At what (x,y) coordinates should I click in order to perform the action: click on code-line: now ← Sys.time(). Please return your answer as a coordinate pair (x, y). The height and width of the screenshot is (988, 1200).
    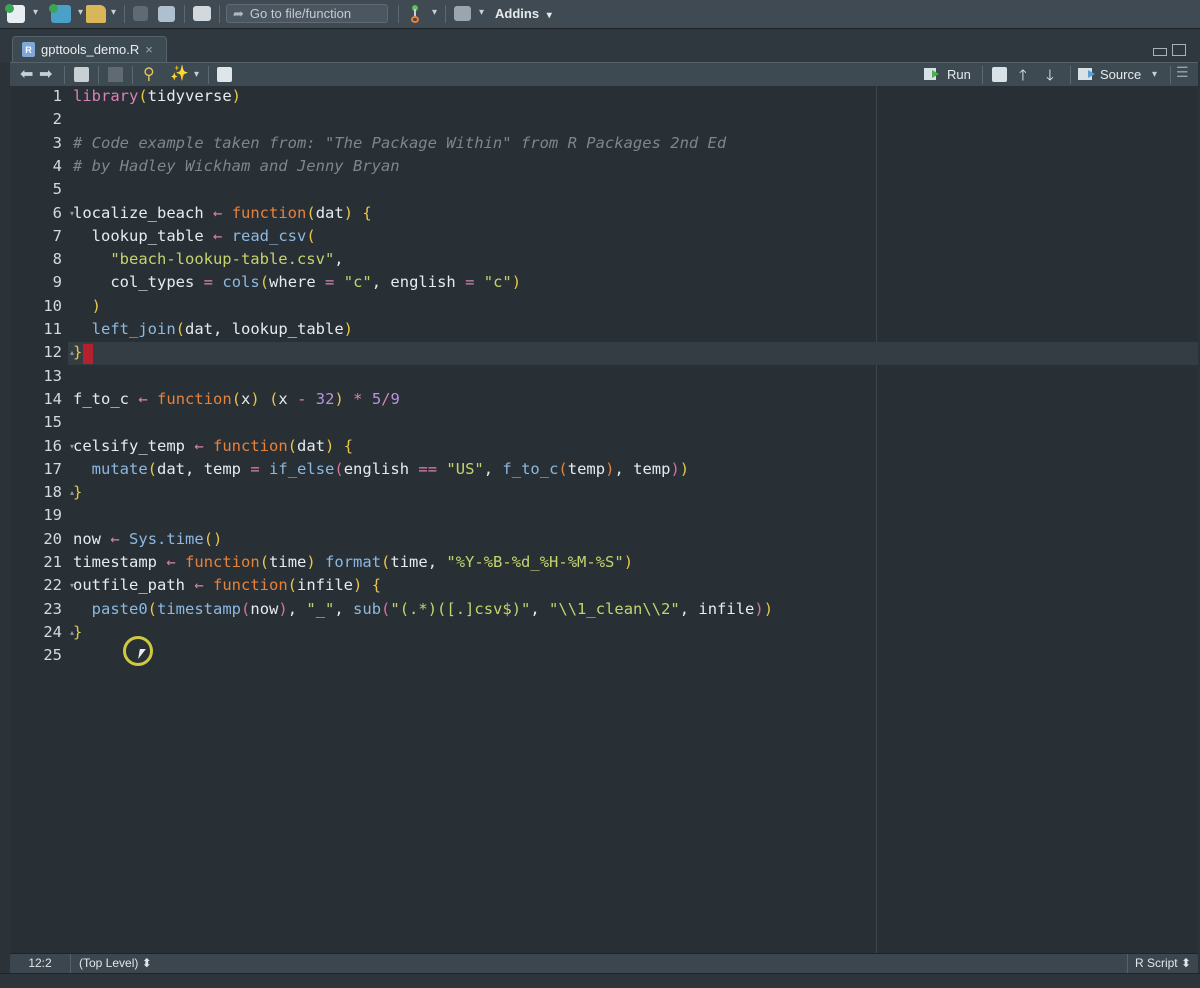
    Looking at the image, I should click on (147, 539).